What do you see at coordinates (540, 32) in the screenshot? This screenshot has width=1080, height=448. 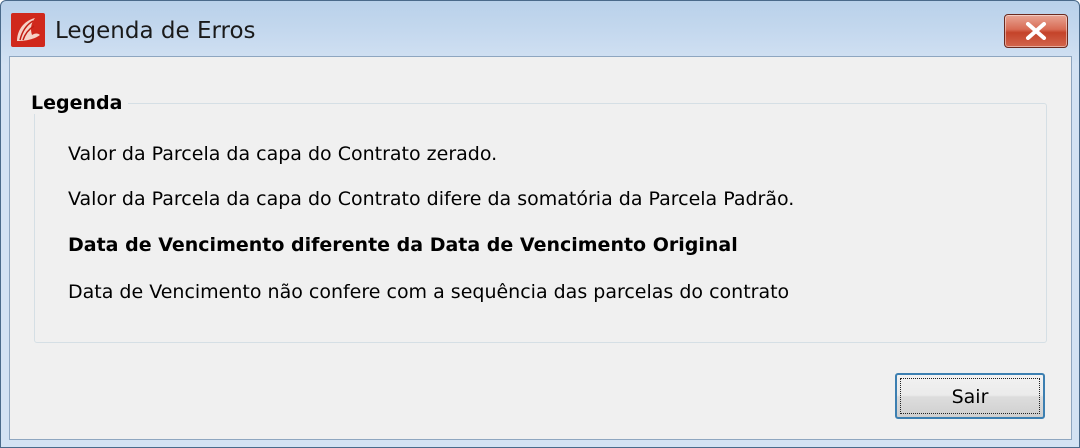 I see `title-bar: Legenda de Erros` at bounding box center [540, 32].